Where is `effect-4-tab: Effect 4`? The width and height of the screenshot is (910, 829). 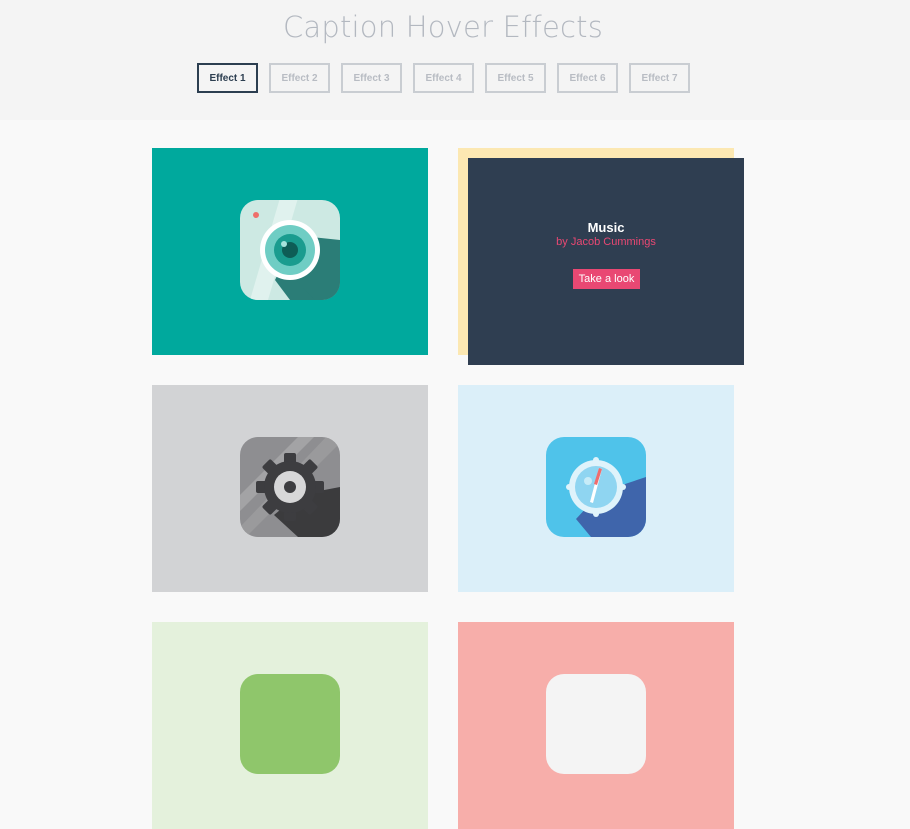 effect-4-tab: Effect 4 is located at coordinates (443, 78).